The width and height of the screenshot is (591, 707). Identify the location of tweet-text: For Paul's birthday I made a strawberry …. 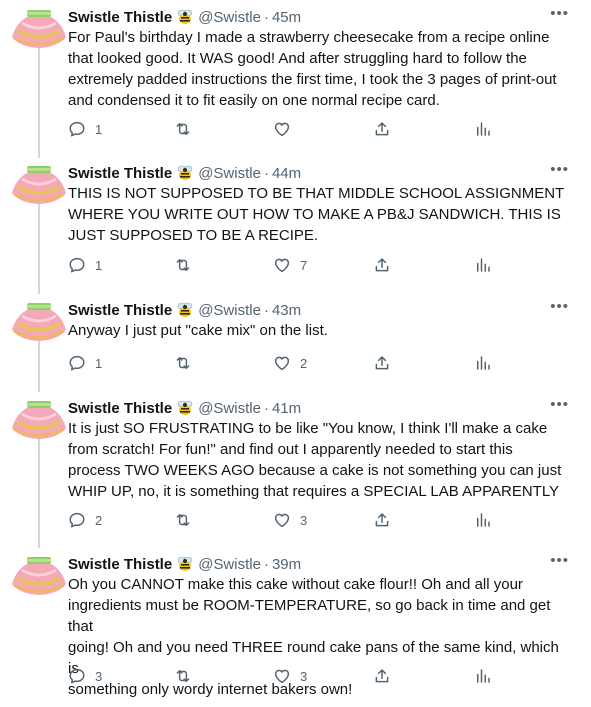
(312, 69).